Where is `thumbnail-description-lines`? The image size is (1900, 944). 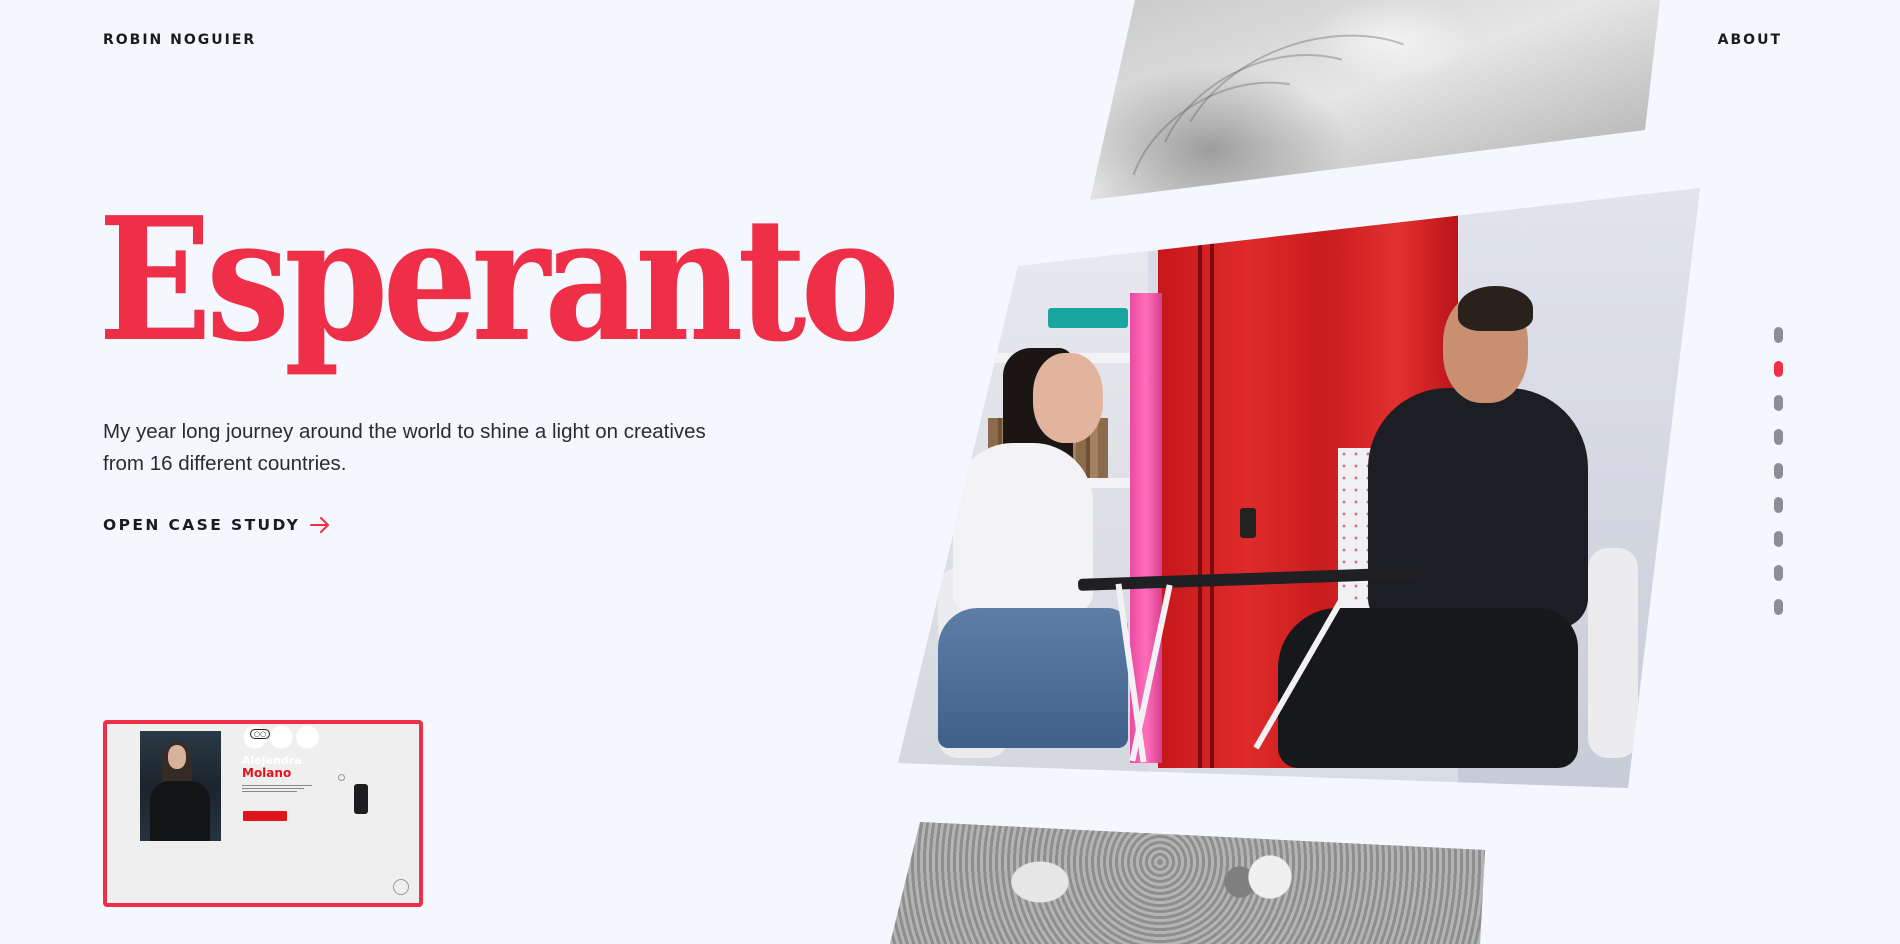 thumbnail-description-lines is located at coordinates (282, 789).